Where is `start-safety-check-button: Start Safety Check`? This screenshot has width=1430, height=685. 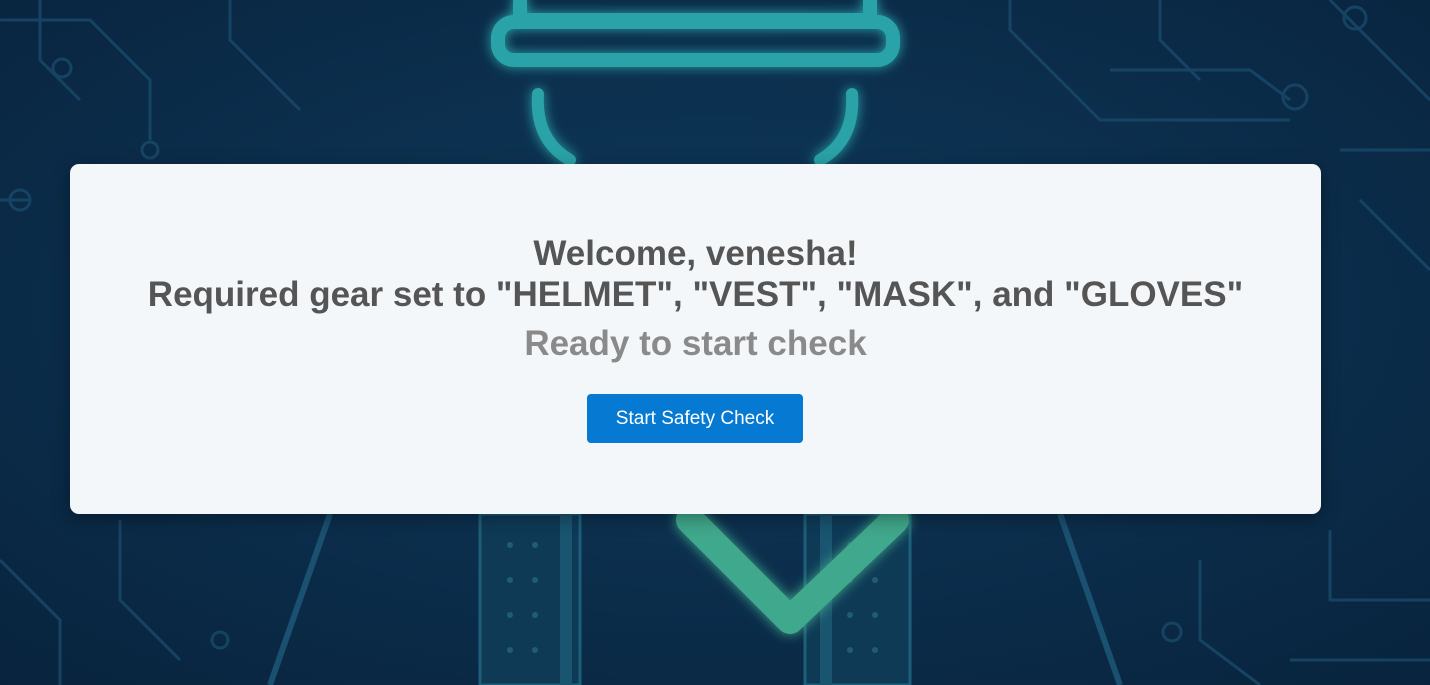 start-safety-check-button: Start Safety Check is located at coordinates (695, 418).